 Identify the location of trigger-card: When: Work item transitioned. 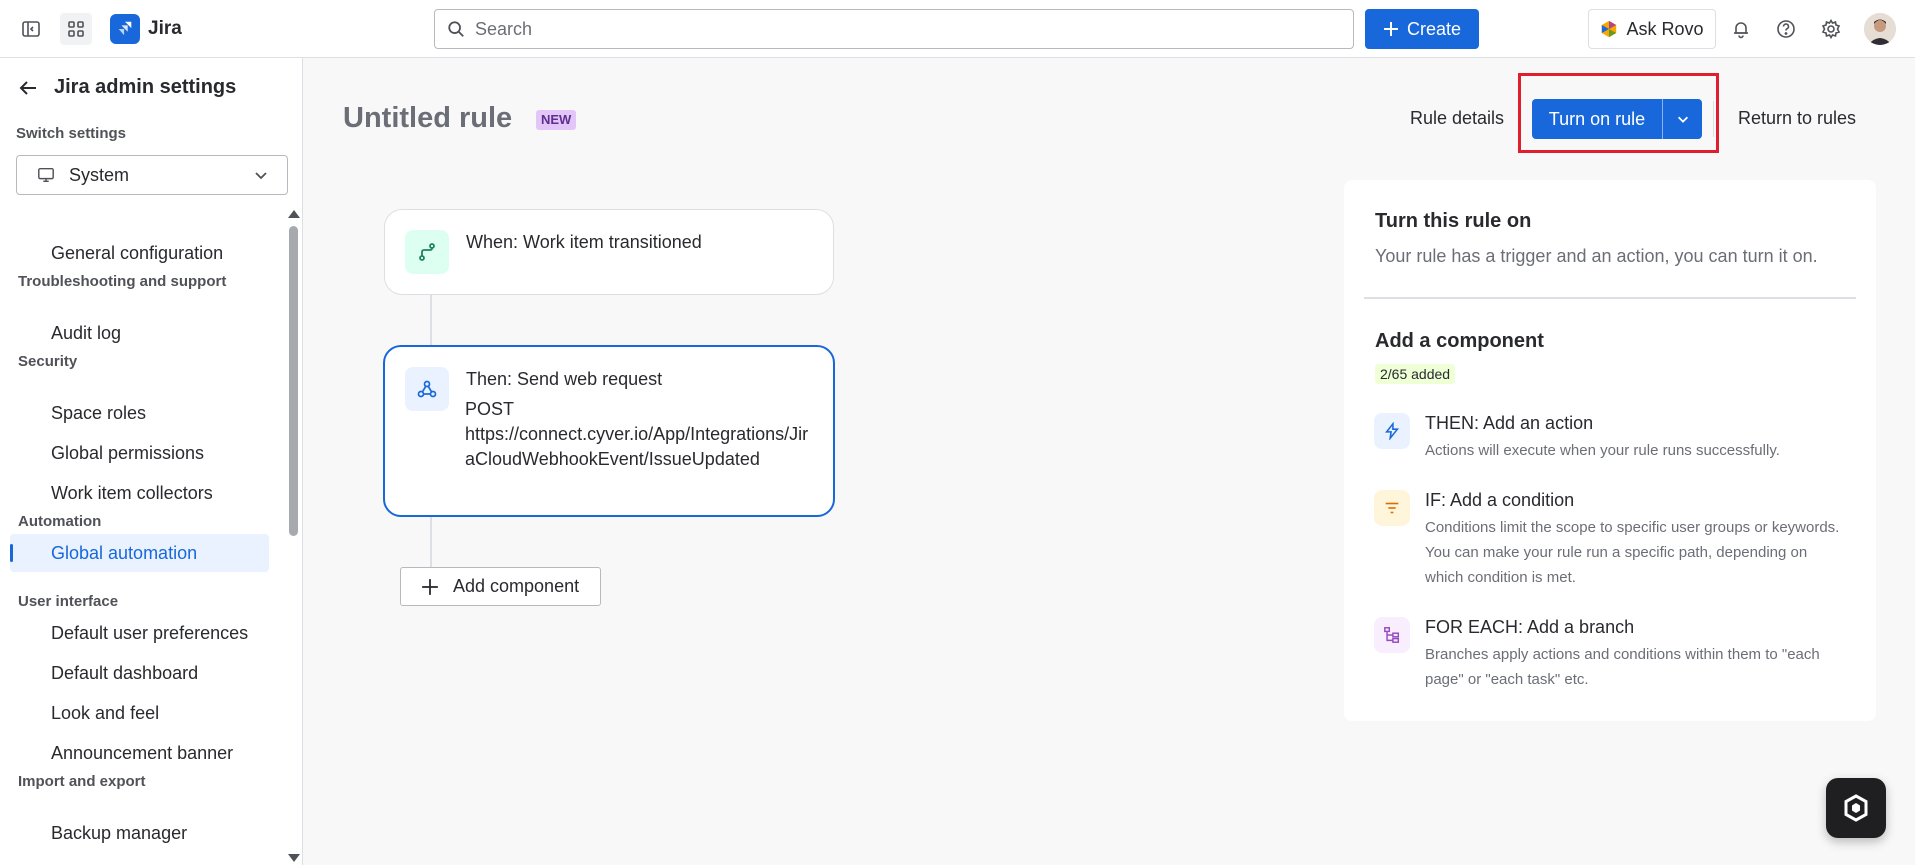
(609, 252).